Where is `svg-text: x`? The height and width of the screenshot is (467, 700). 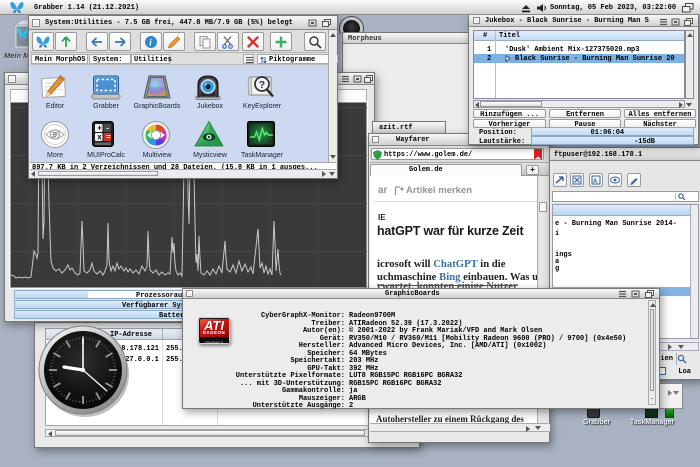 svg-text: x is located at coordinates (99, 137).